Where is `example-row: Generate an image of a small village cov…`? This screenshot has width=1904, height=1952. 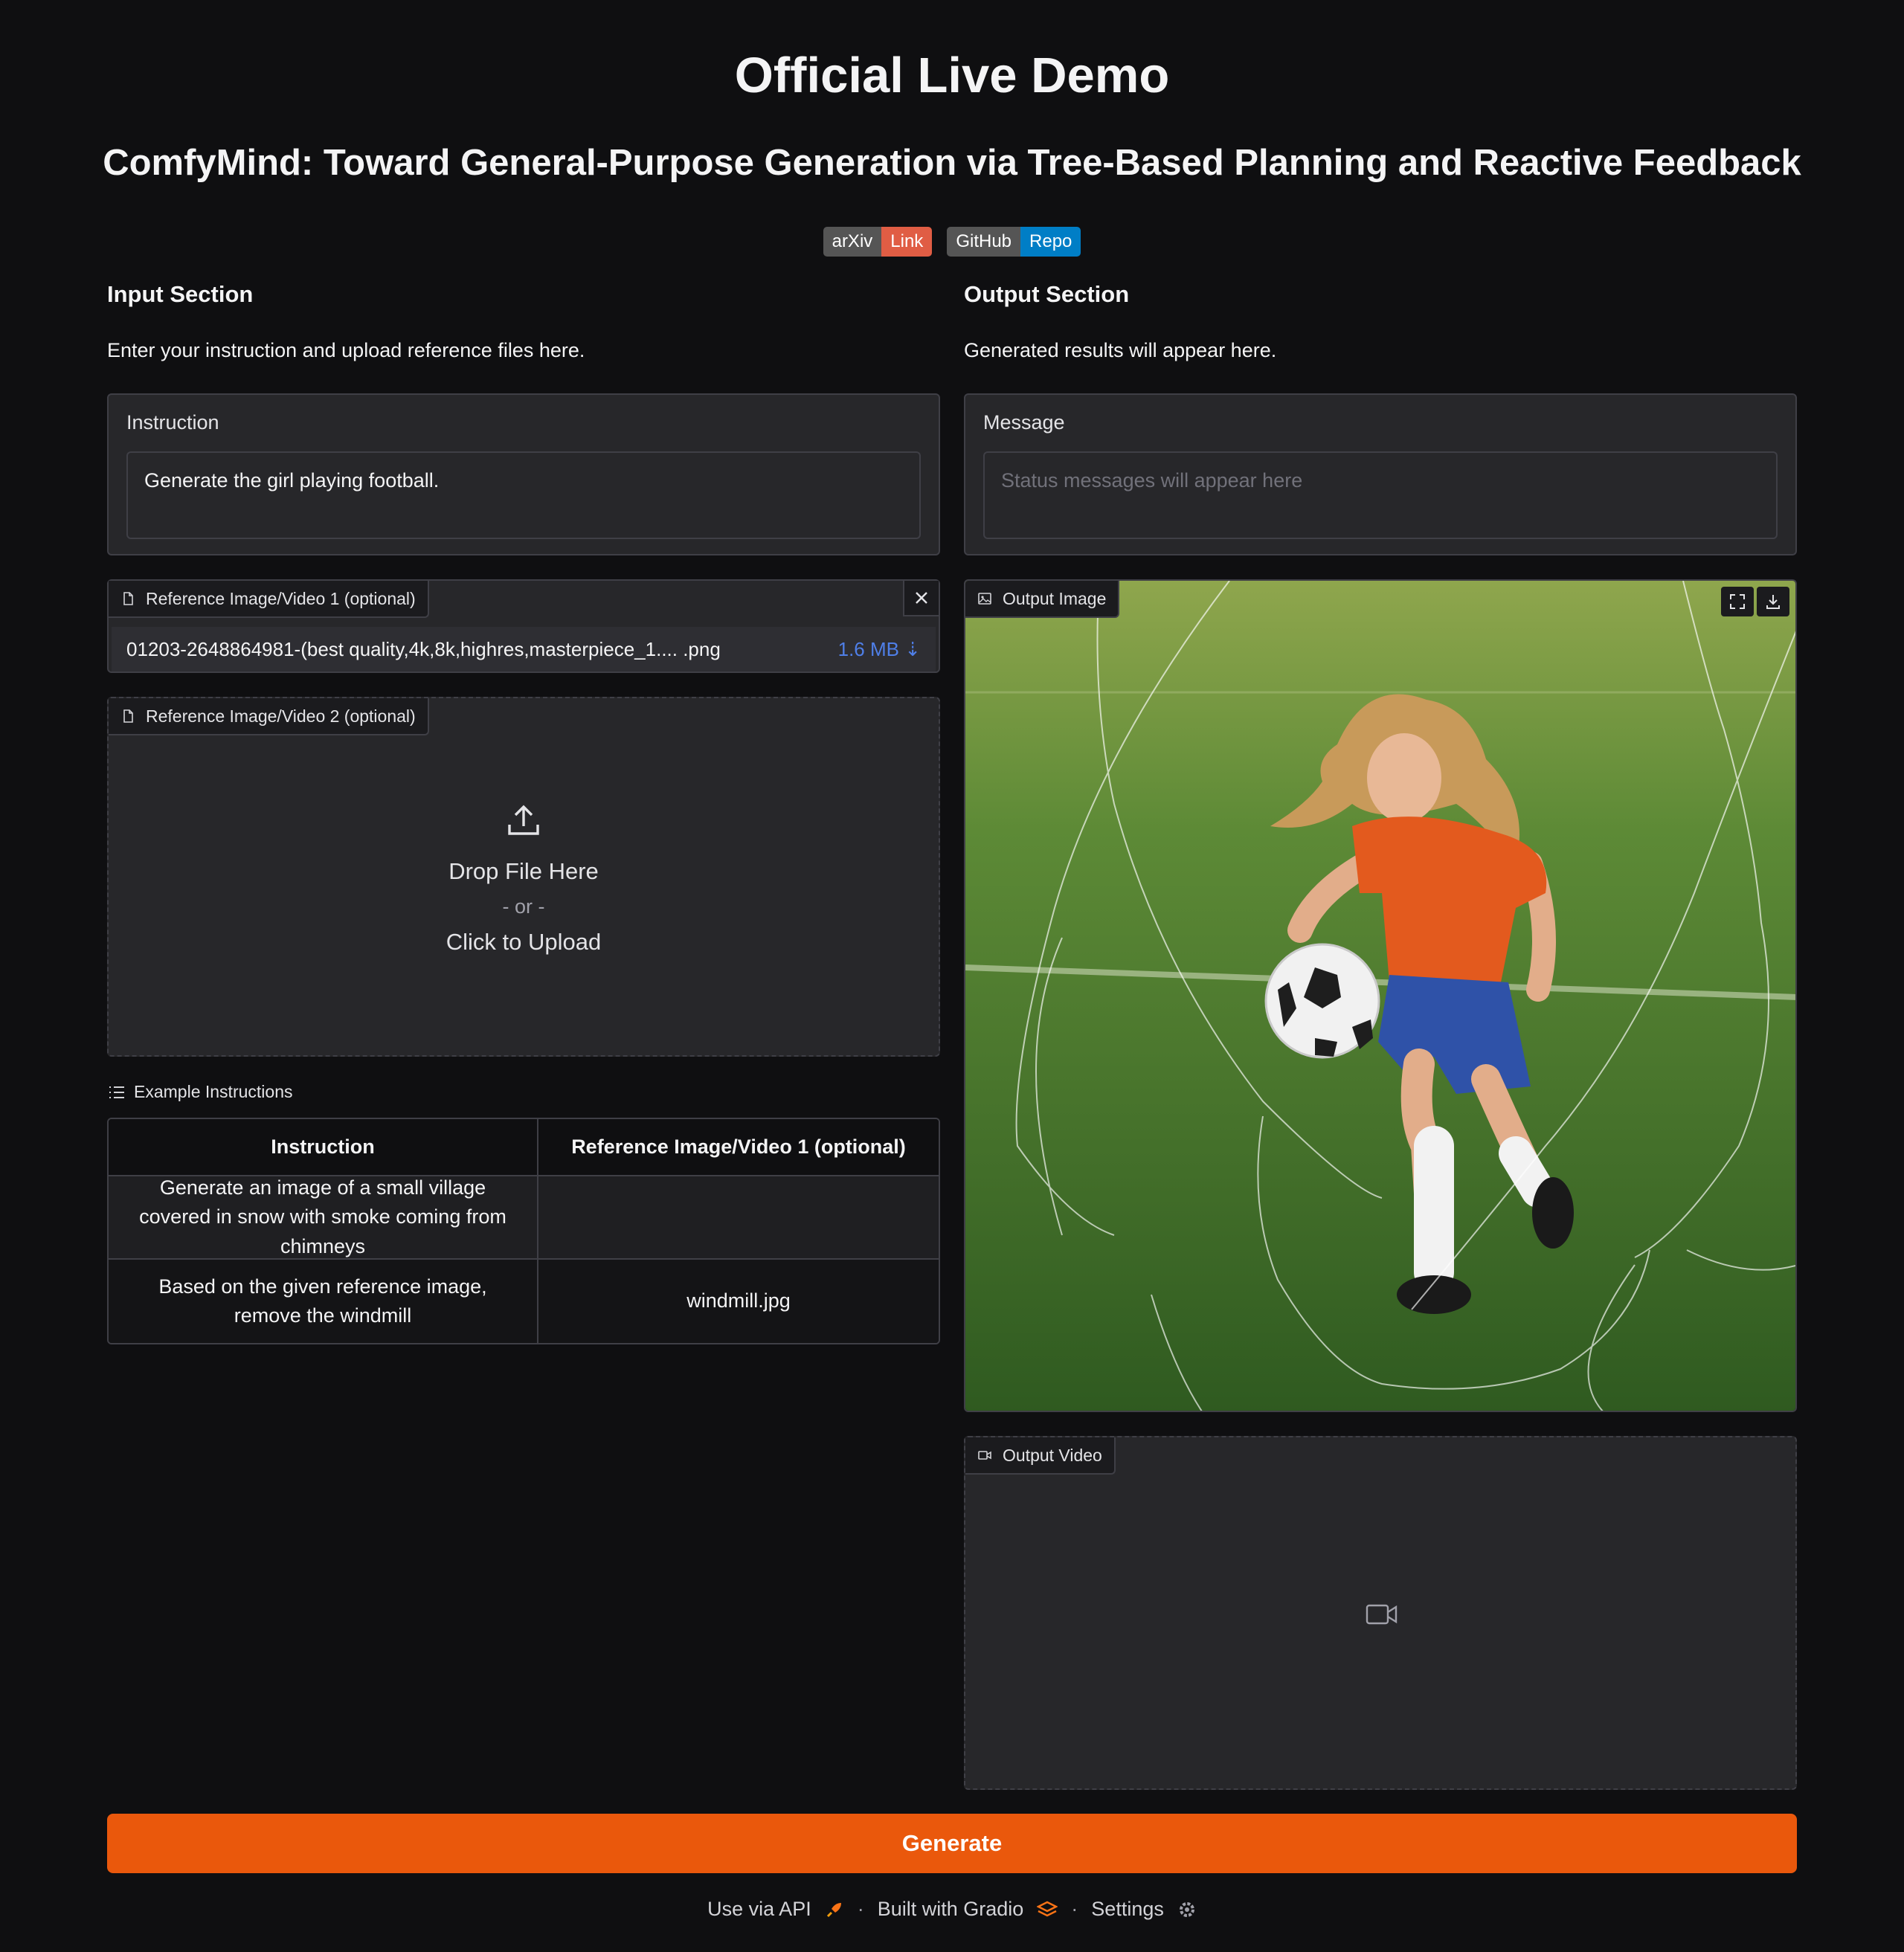
example-row: Generate an image of a small village cov… is located at coordinates (524, 1218).